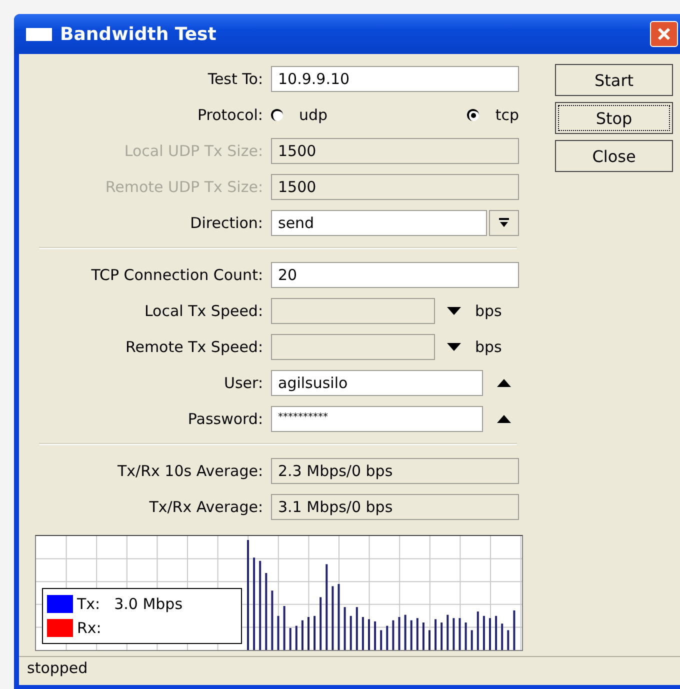  What do you see at coordinates (377, 383) in the screenshot?
I see `input-field: agilsusilo` at bounding box center [377, 383].